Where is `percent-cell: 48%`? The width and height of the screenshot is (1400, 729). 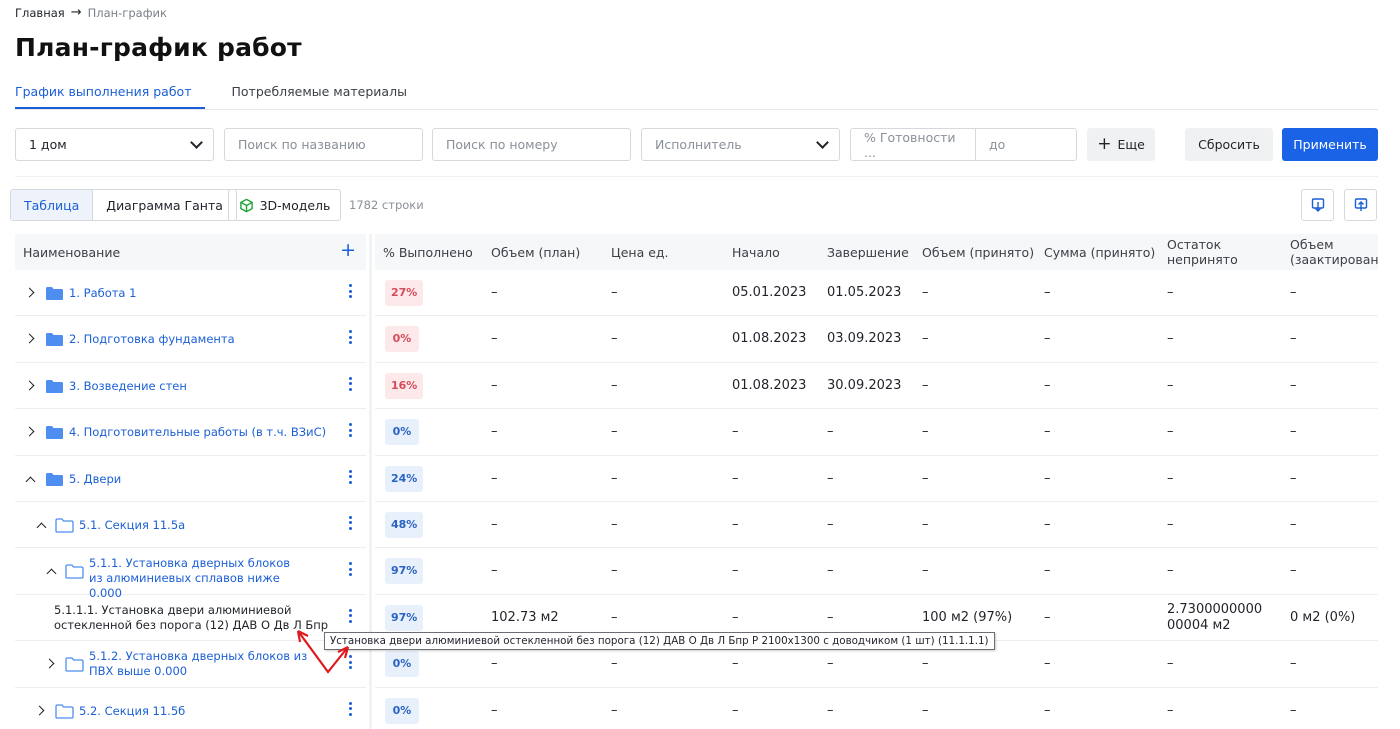 percent-cell: 48% is located at coordinates (404, 525).